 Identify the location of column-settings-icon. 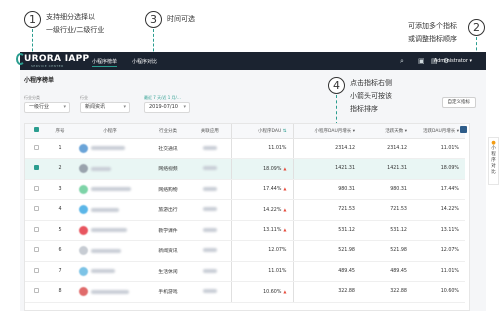
(463, 129).